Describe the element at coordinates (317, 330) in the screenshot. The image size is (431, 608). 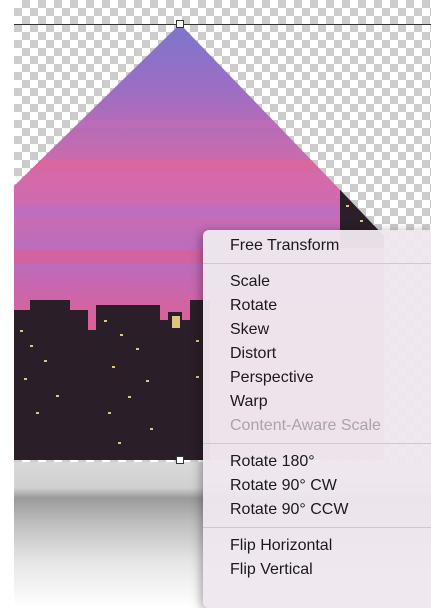
I see `menu-item-skew: Skew` at that location.